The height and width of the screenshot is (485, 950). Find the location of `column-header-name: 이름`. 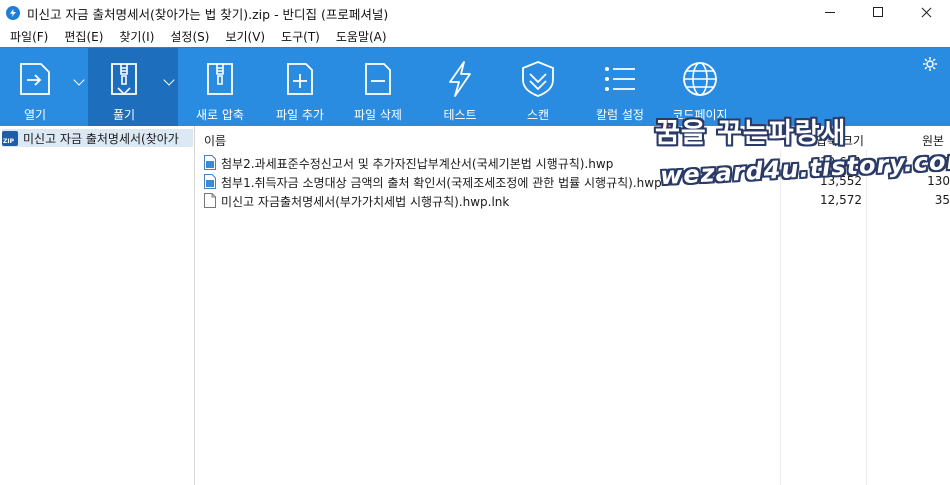

column-header-name: 이름 is located at coordinates (215, 140).